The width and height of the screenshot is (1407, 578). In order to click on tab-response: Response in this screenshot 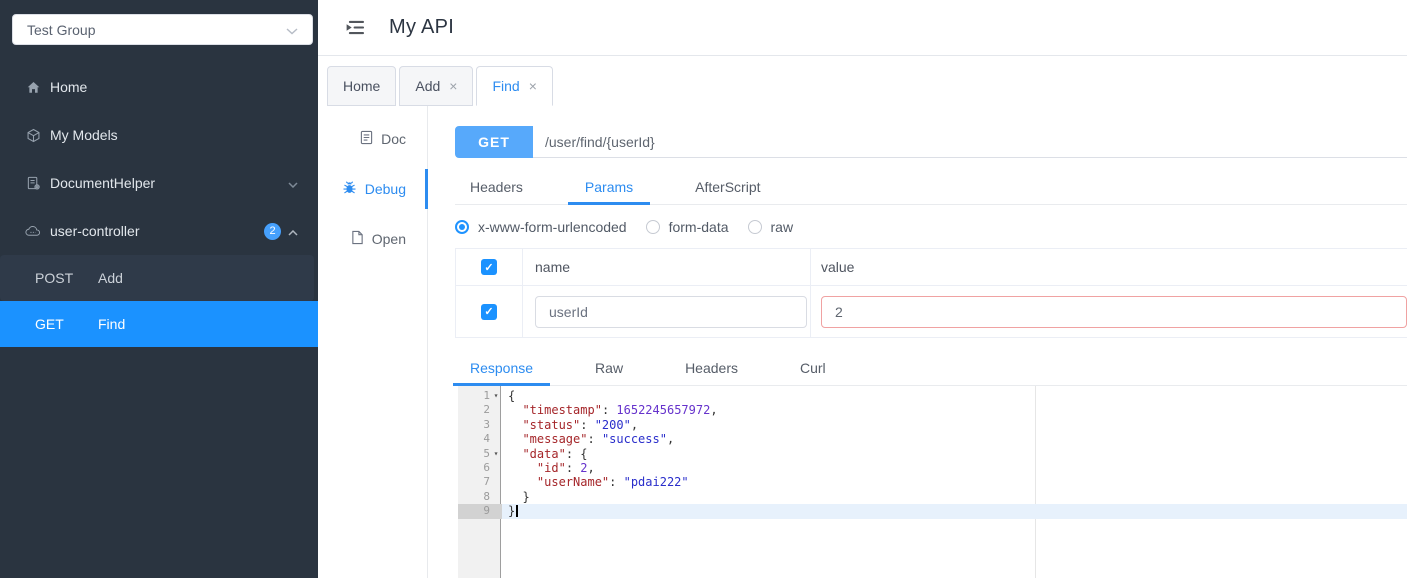, I will do `click(501, 369)`.